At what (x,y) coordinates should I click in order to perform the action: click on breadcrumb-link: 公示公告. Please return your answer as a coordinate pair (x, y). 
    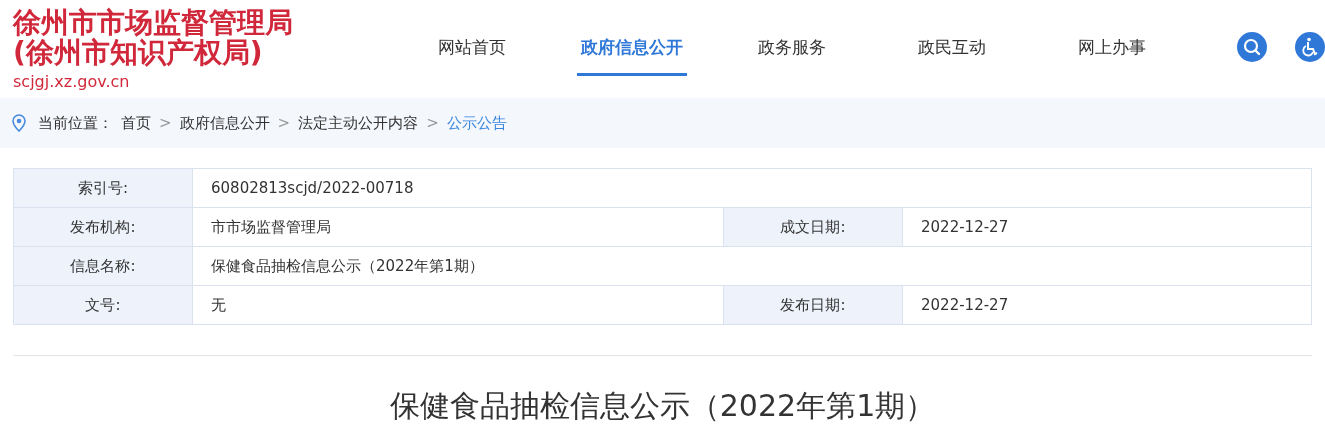
    Looking at the image, I should click on (476, 123).